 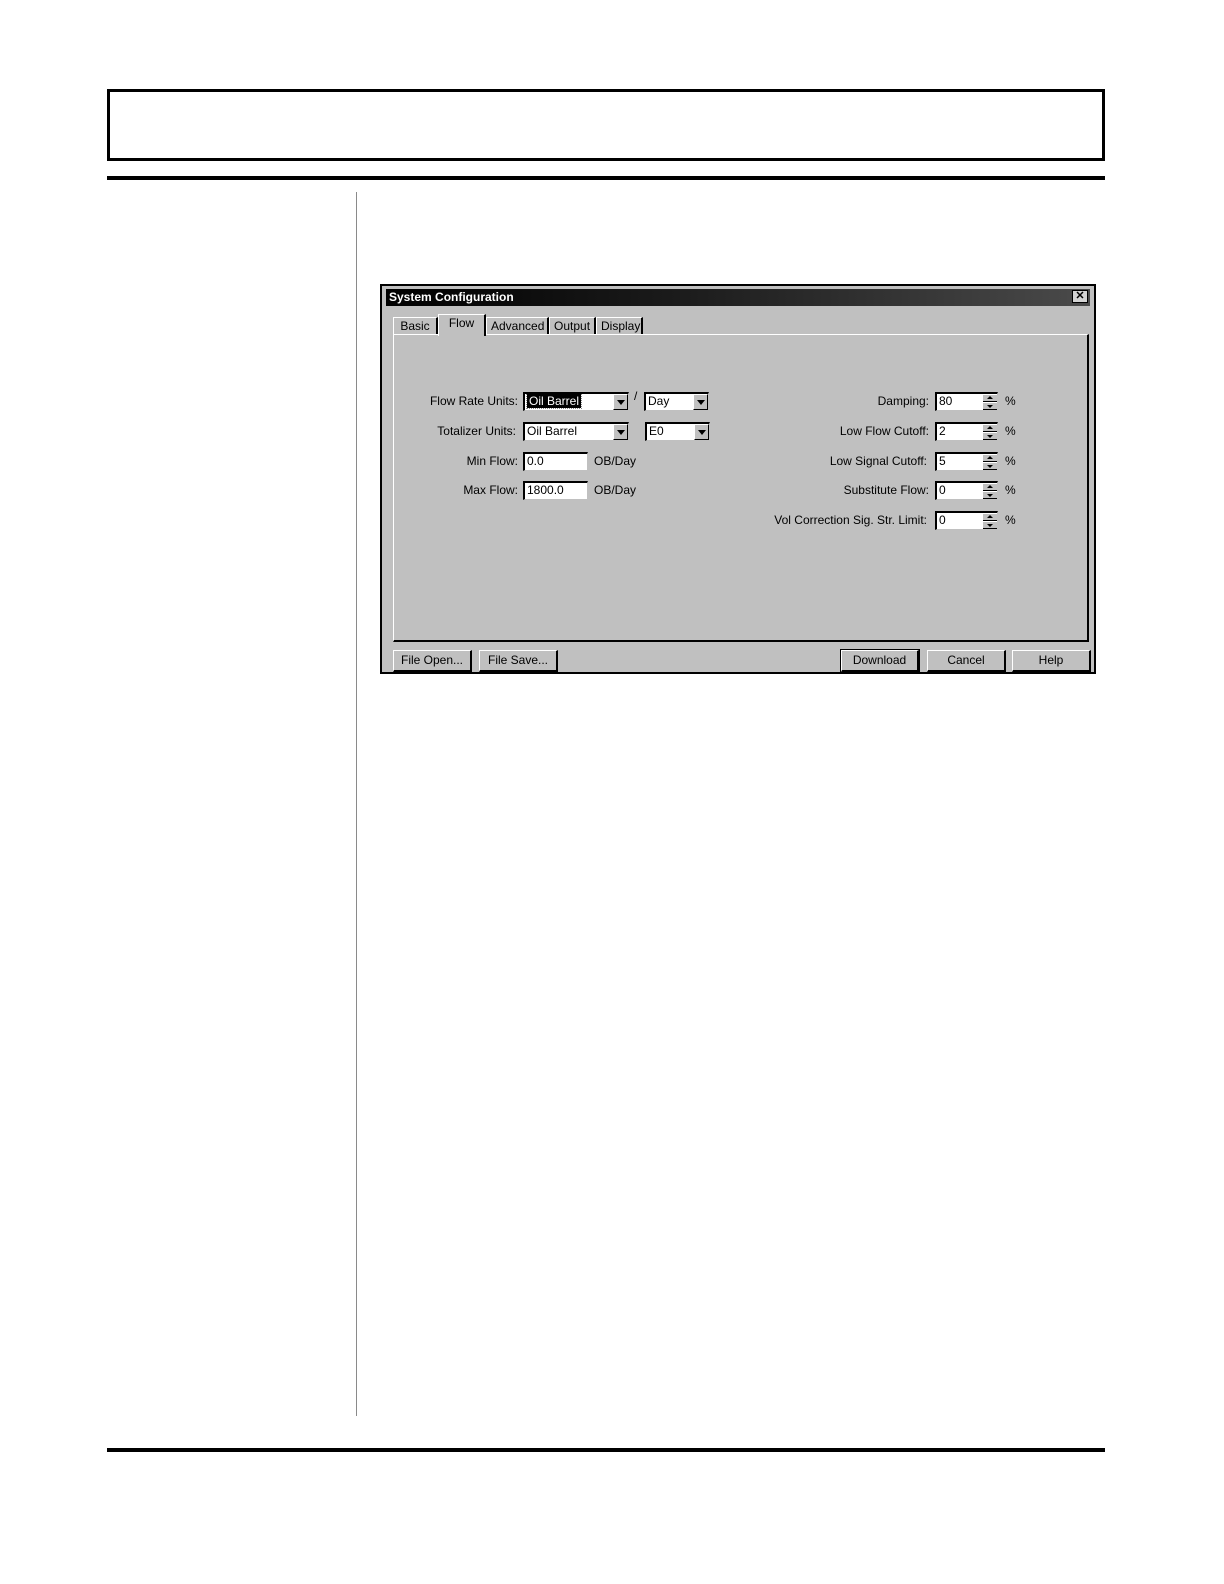 I want to click on flow-rate-units-value: Oil Barrel, so click(x=554, y=401).